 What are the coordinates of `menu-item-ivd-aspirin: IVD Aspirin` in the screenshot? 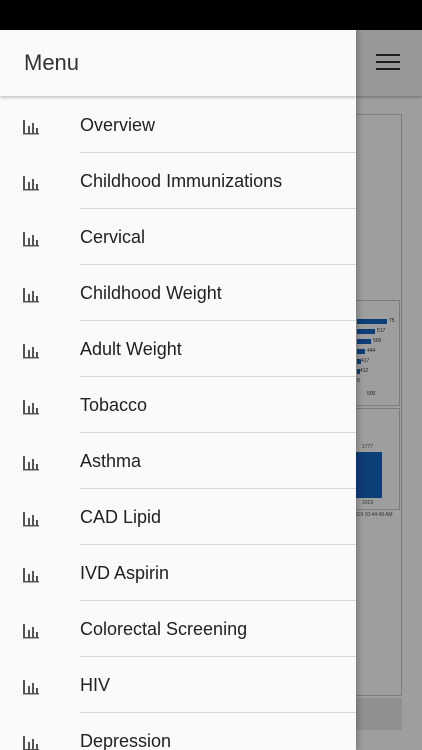 It's located at (178, 573).